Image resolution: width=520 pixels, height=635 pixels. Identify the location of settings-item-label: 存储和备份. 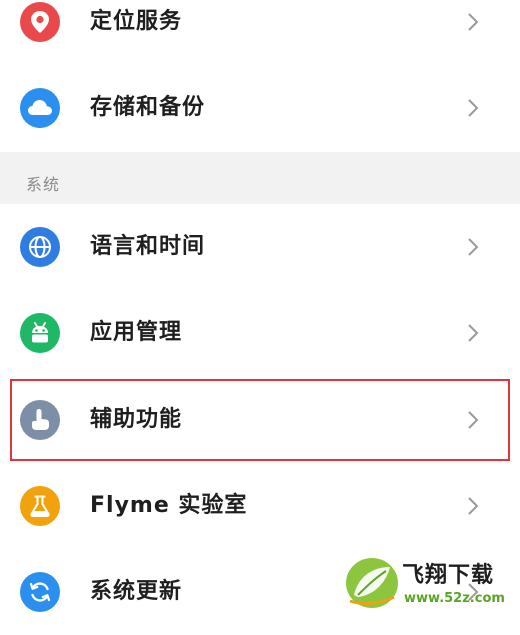
(148, 107).